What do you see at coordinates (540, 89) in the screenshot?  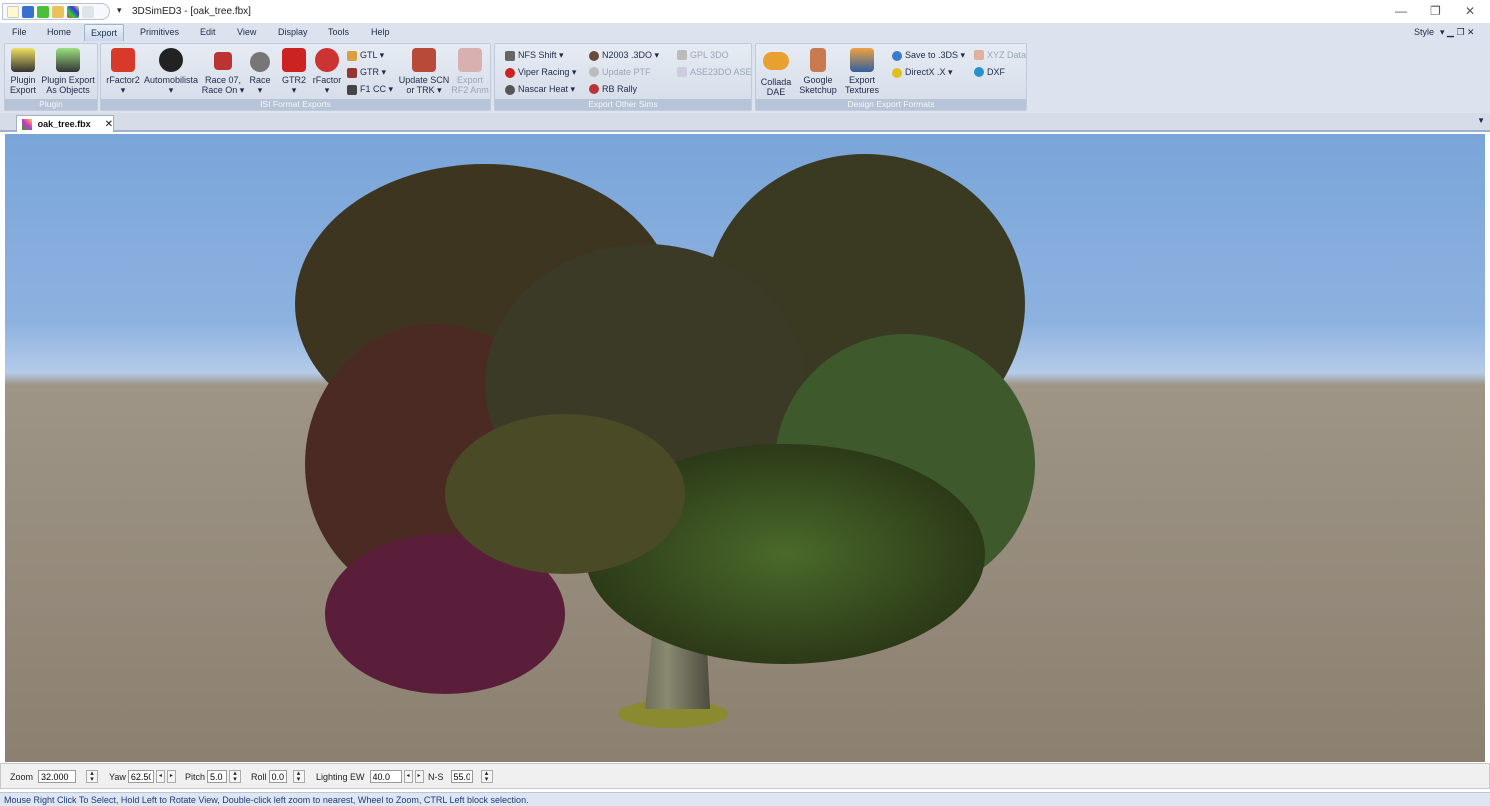 I see `nascar-heat-button: Nascar Heat ▾` at bounding box center [540, 89].